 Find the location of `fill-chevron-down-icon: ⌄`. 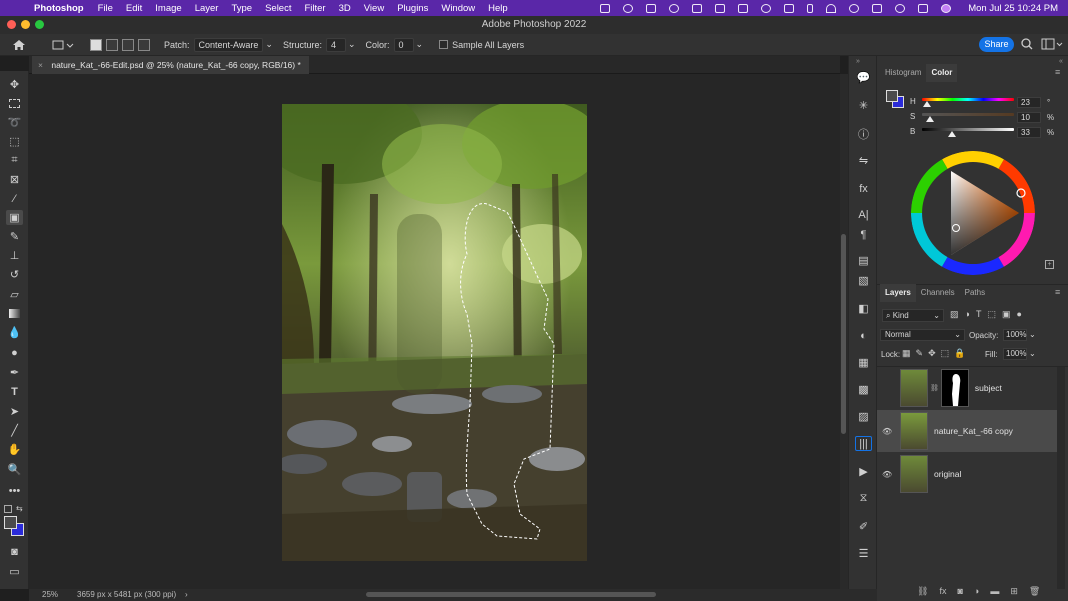

fill-chevron-down-icon: ⌄ is located at coordinates (1032, 353).